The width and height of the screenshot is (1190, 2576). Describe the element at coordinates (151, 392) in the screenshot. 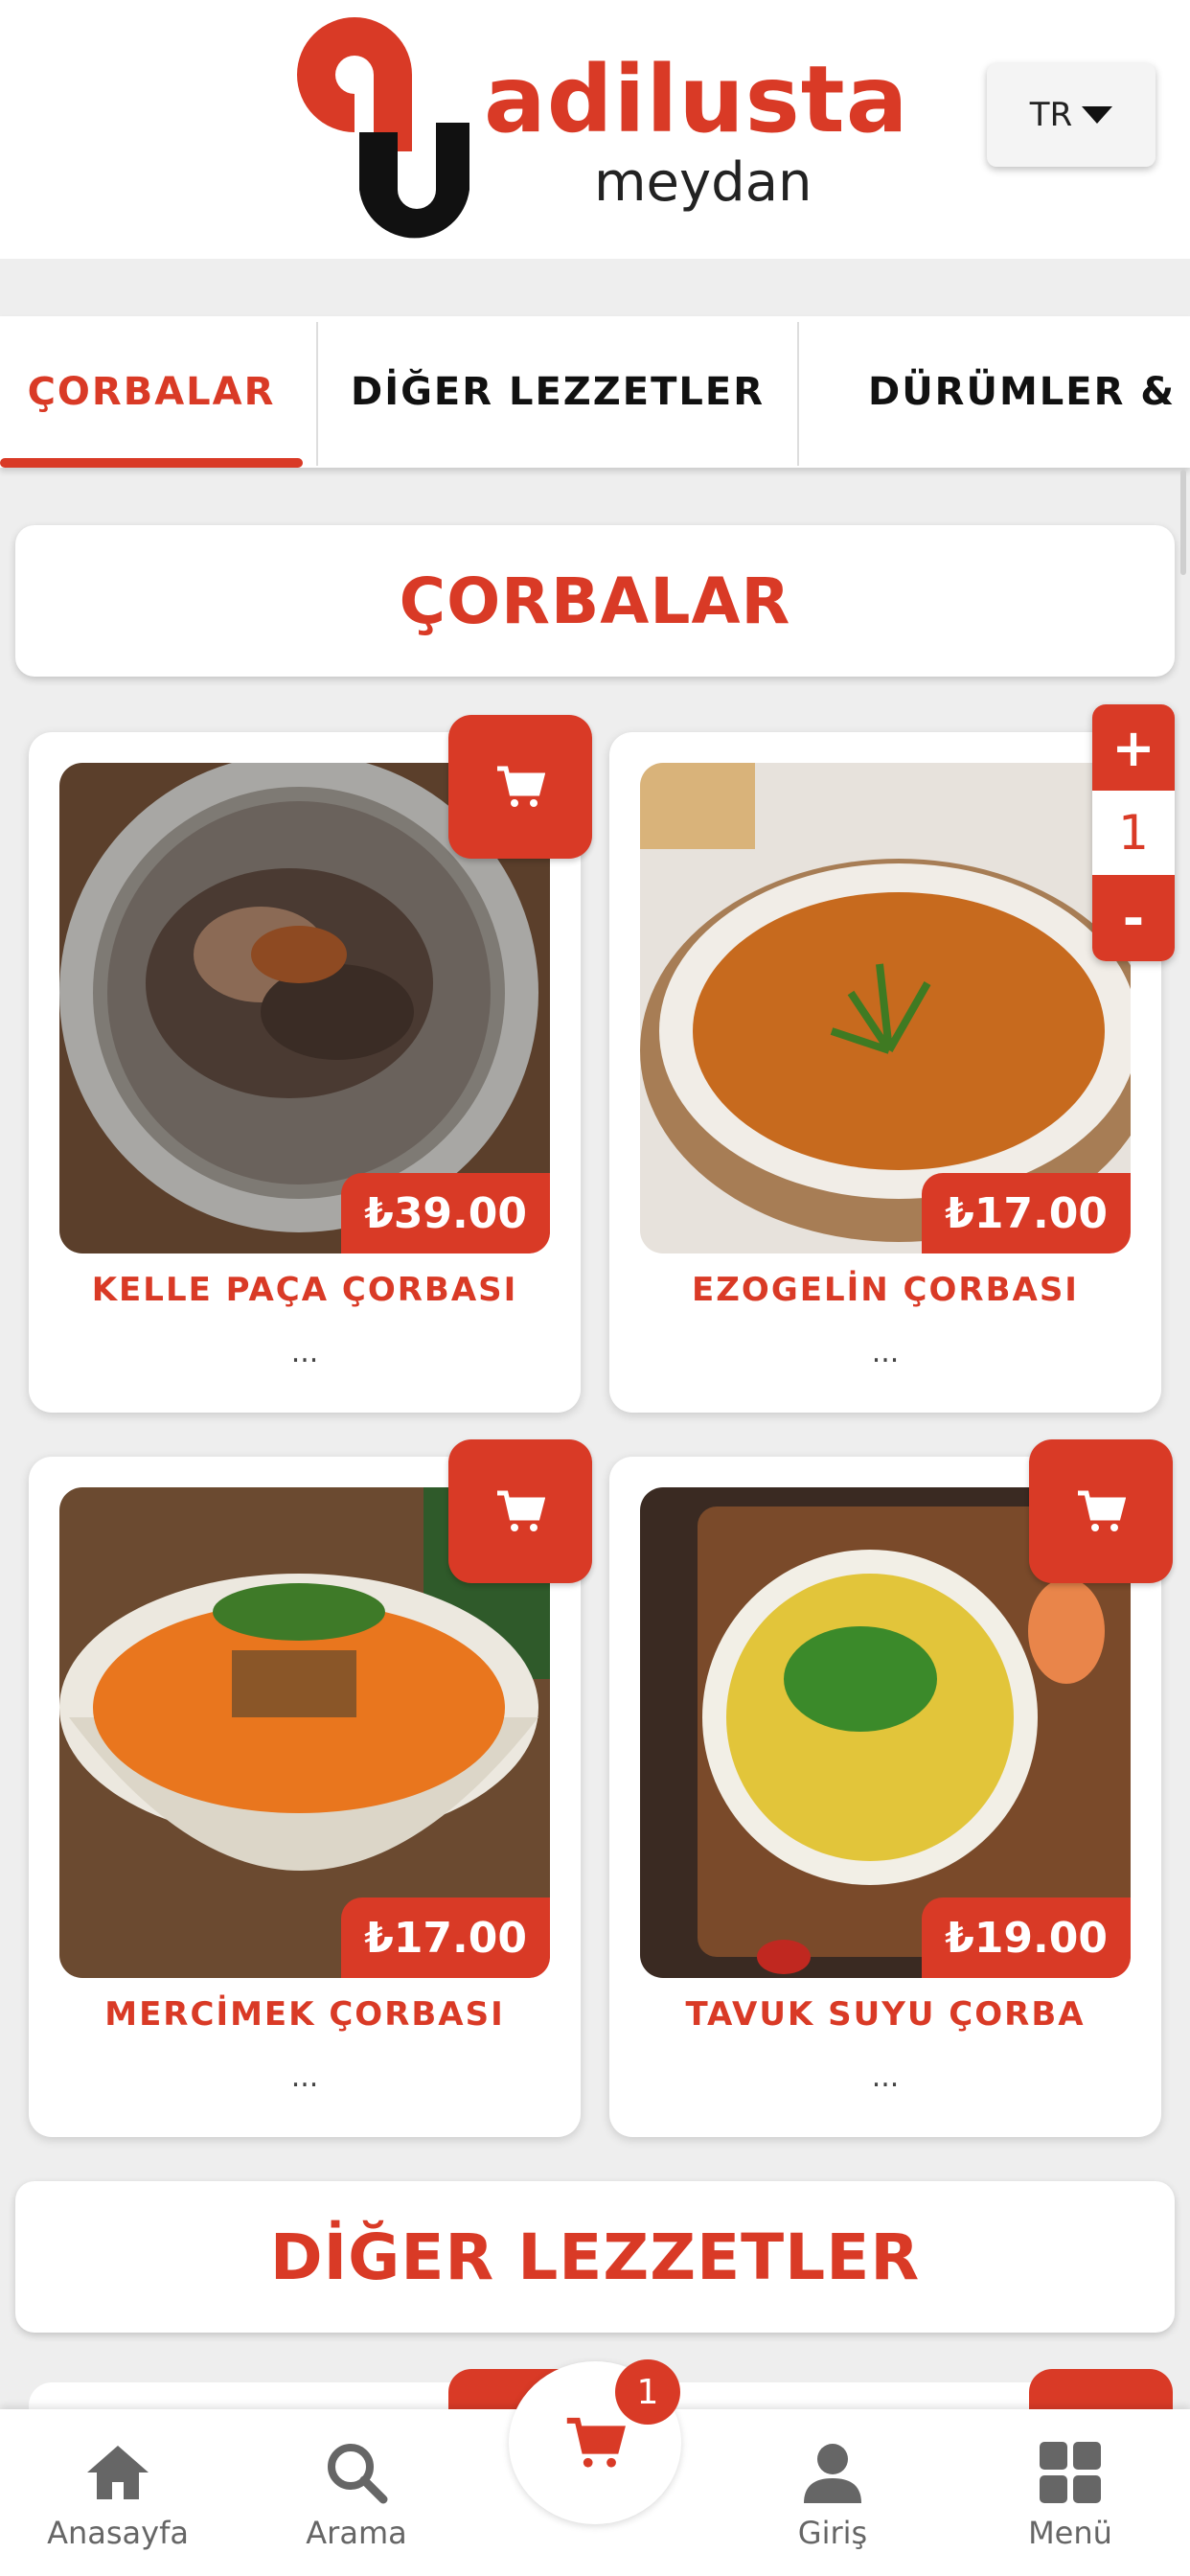

I see `tab-corbalar: ÇORBALAR` at that location.